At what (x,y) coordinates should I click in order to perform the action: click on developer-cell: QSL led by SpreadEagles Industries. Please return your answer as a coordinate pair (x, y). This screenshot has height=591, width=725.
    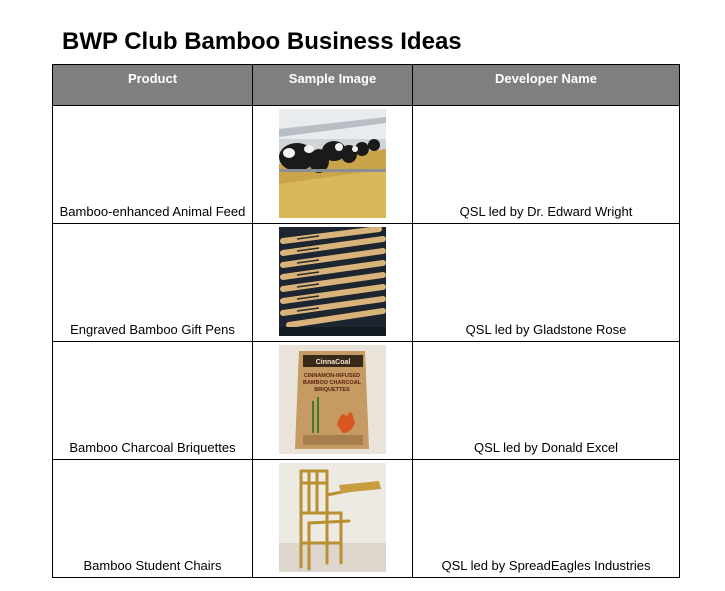
    Looking at the image, I should click on (546, 518).